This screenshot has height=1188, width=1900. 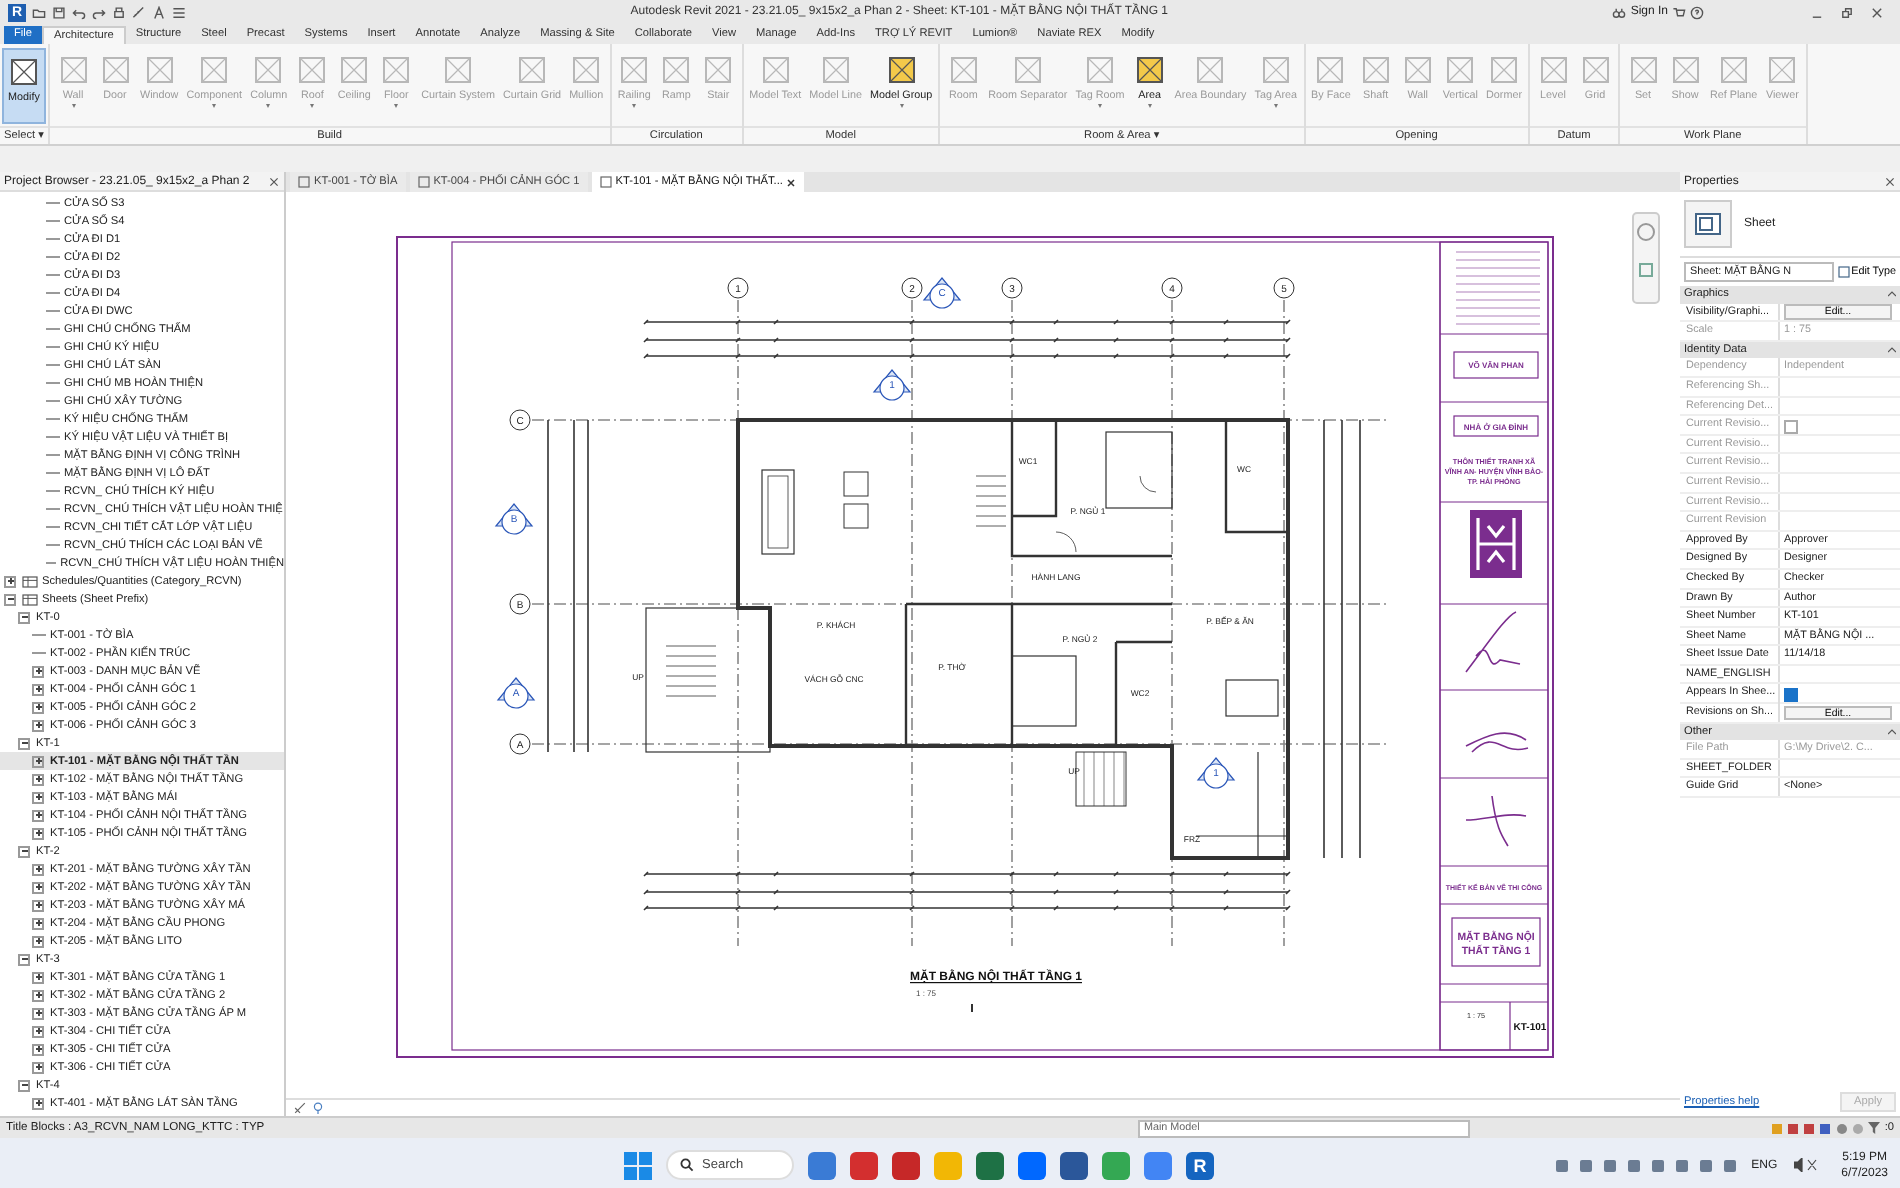 What do you see at coordinates (1679, 12) in the screenshot?
I see `cart-icon` at bounding box center [1679, 12].